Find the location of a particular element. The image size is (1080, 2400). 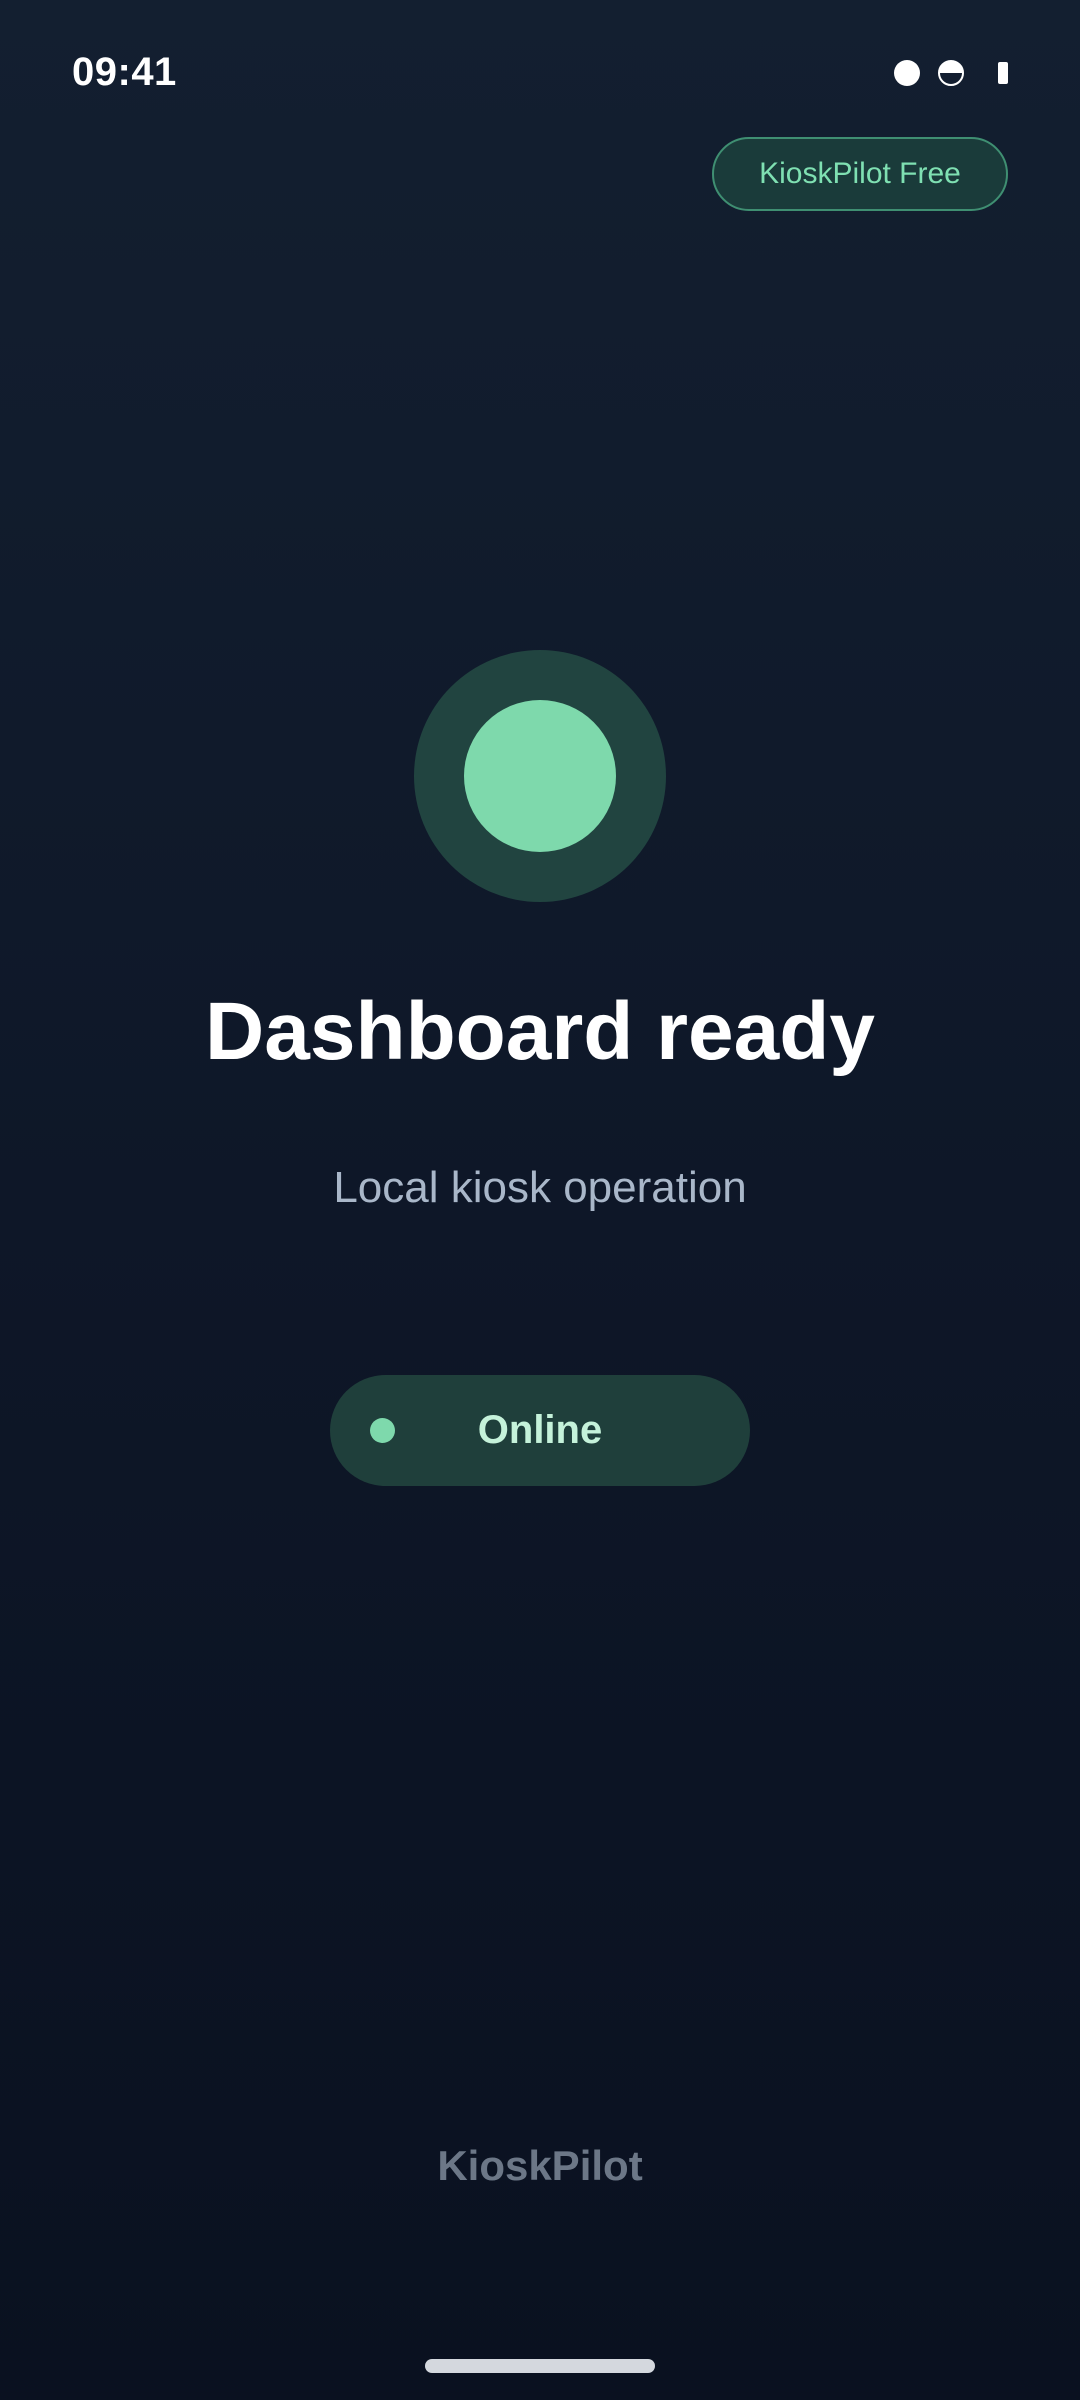

online-status-label: Online is located at coordinates (540, 1430).